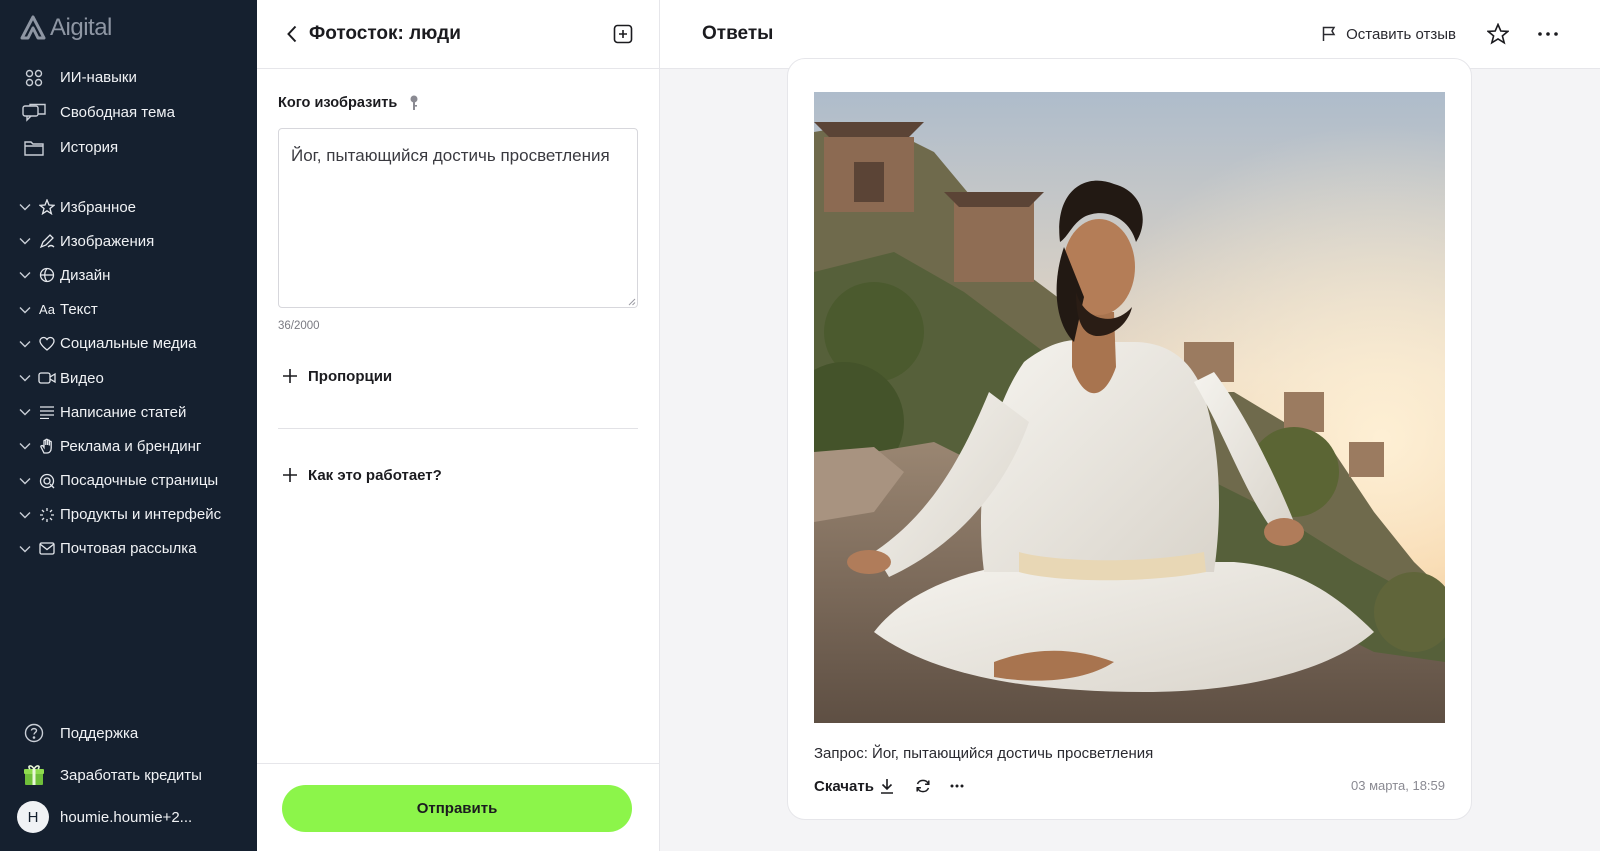 The image size is (1600, 851). I want to click on answer-actions: Скачать, so click(897, 786).